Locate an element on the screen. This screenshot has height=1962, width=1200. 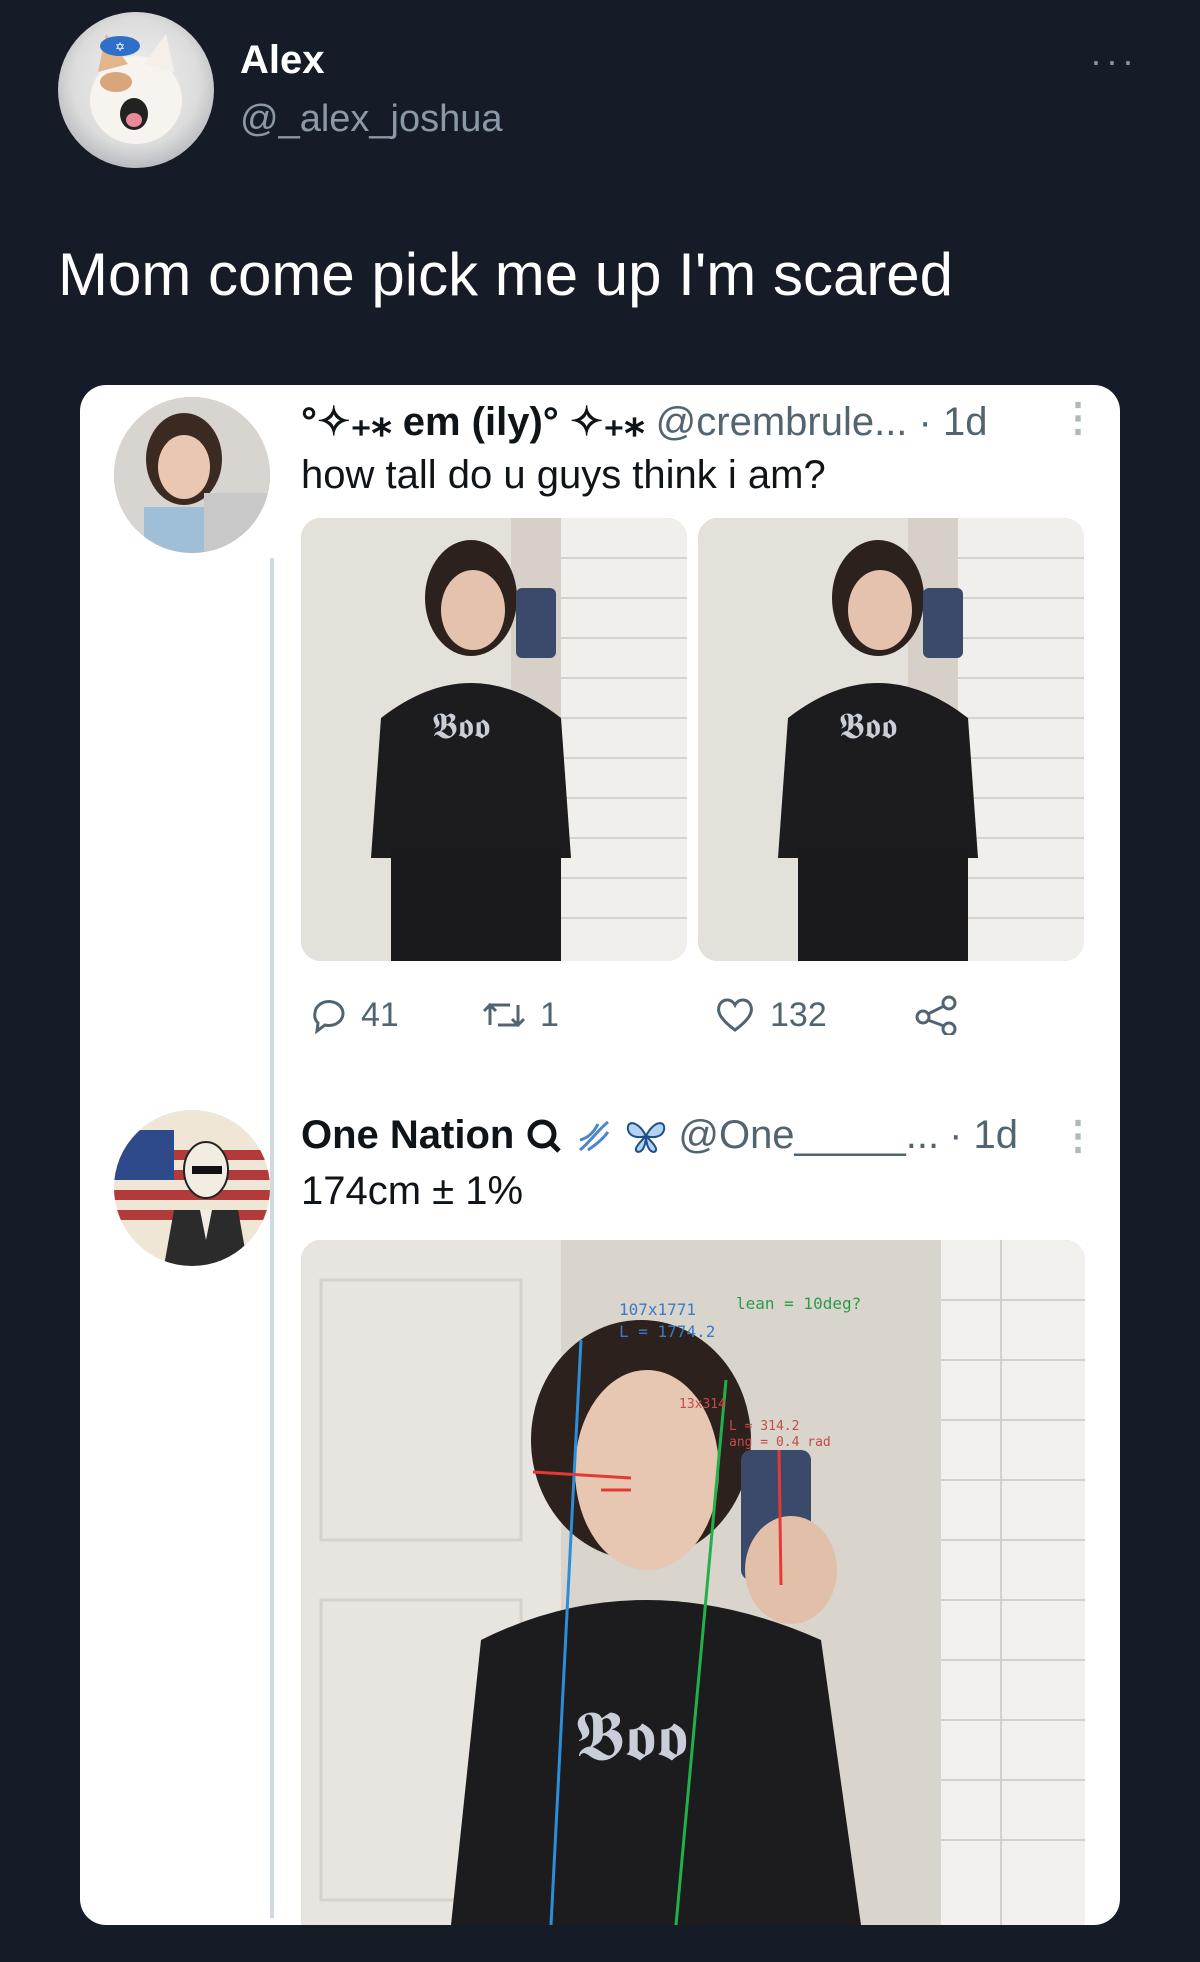
magnifier-icon is located at coordinates (544, 1136).